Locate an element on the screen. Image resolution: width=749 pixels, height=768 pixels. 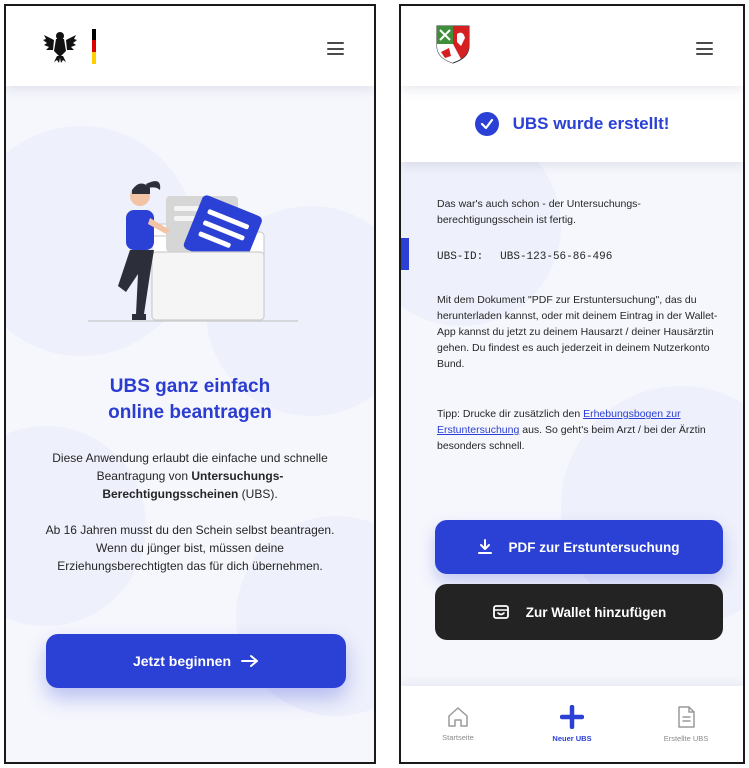
bottom-navigation: Startseite Neuer UBS Erstellte UBS is located at coordinates (572, 724).